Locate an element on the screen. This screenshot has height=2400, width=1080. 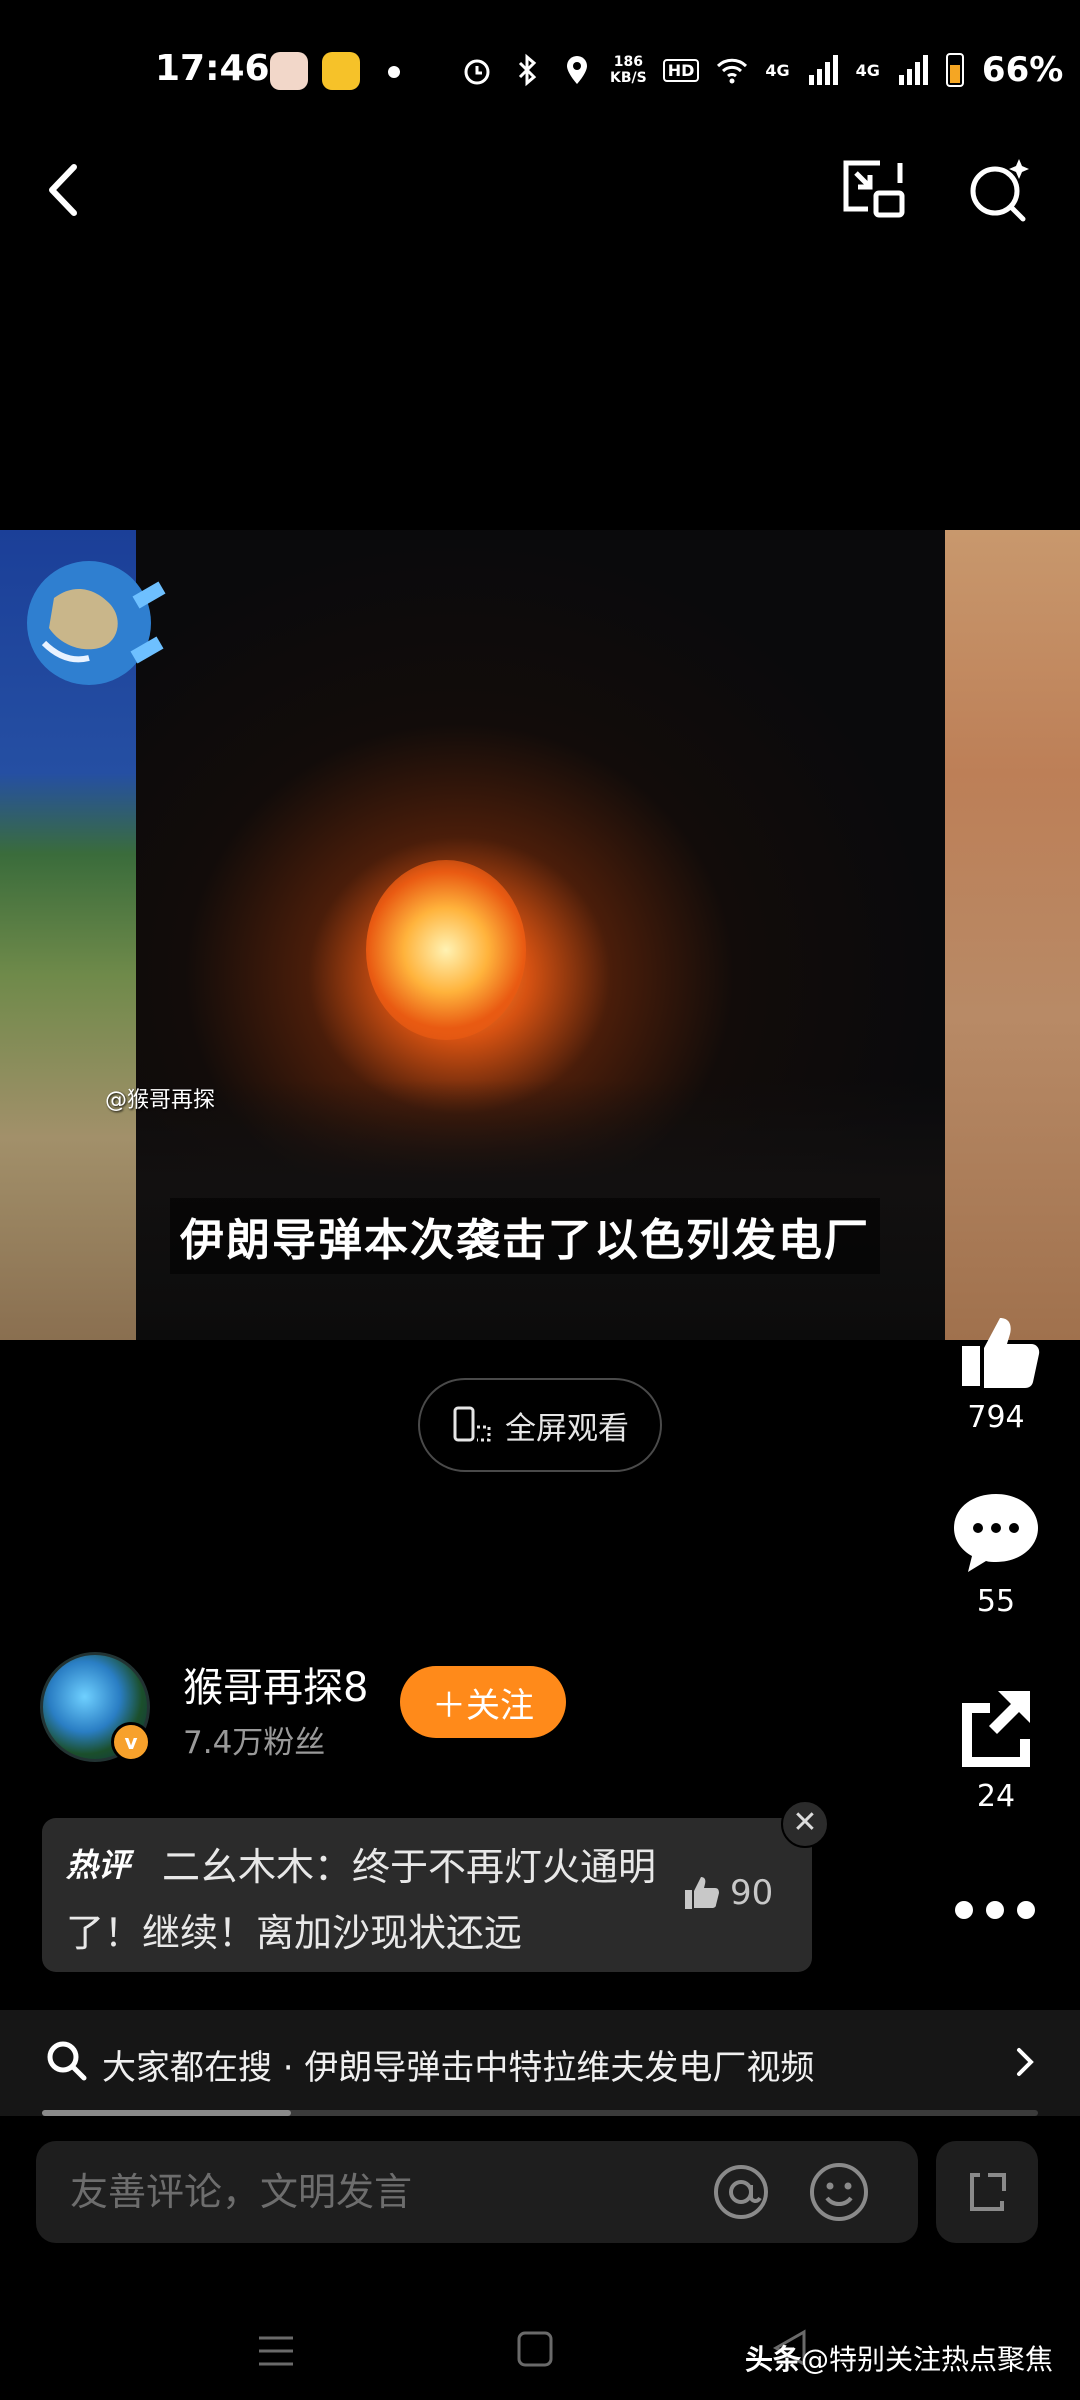
satellite-map-right is located at coordinates (1012, 935).